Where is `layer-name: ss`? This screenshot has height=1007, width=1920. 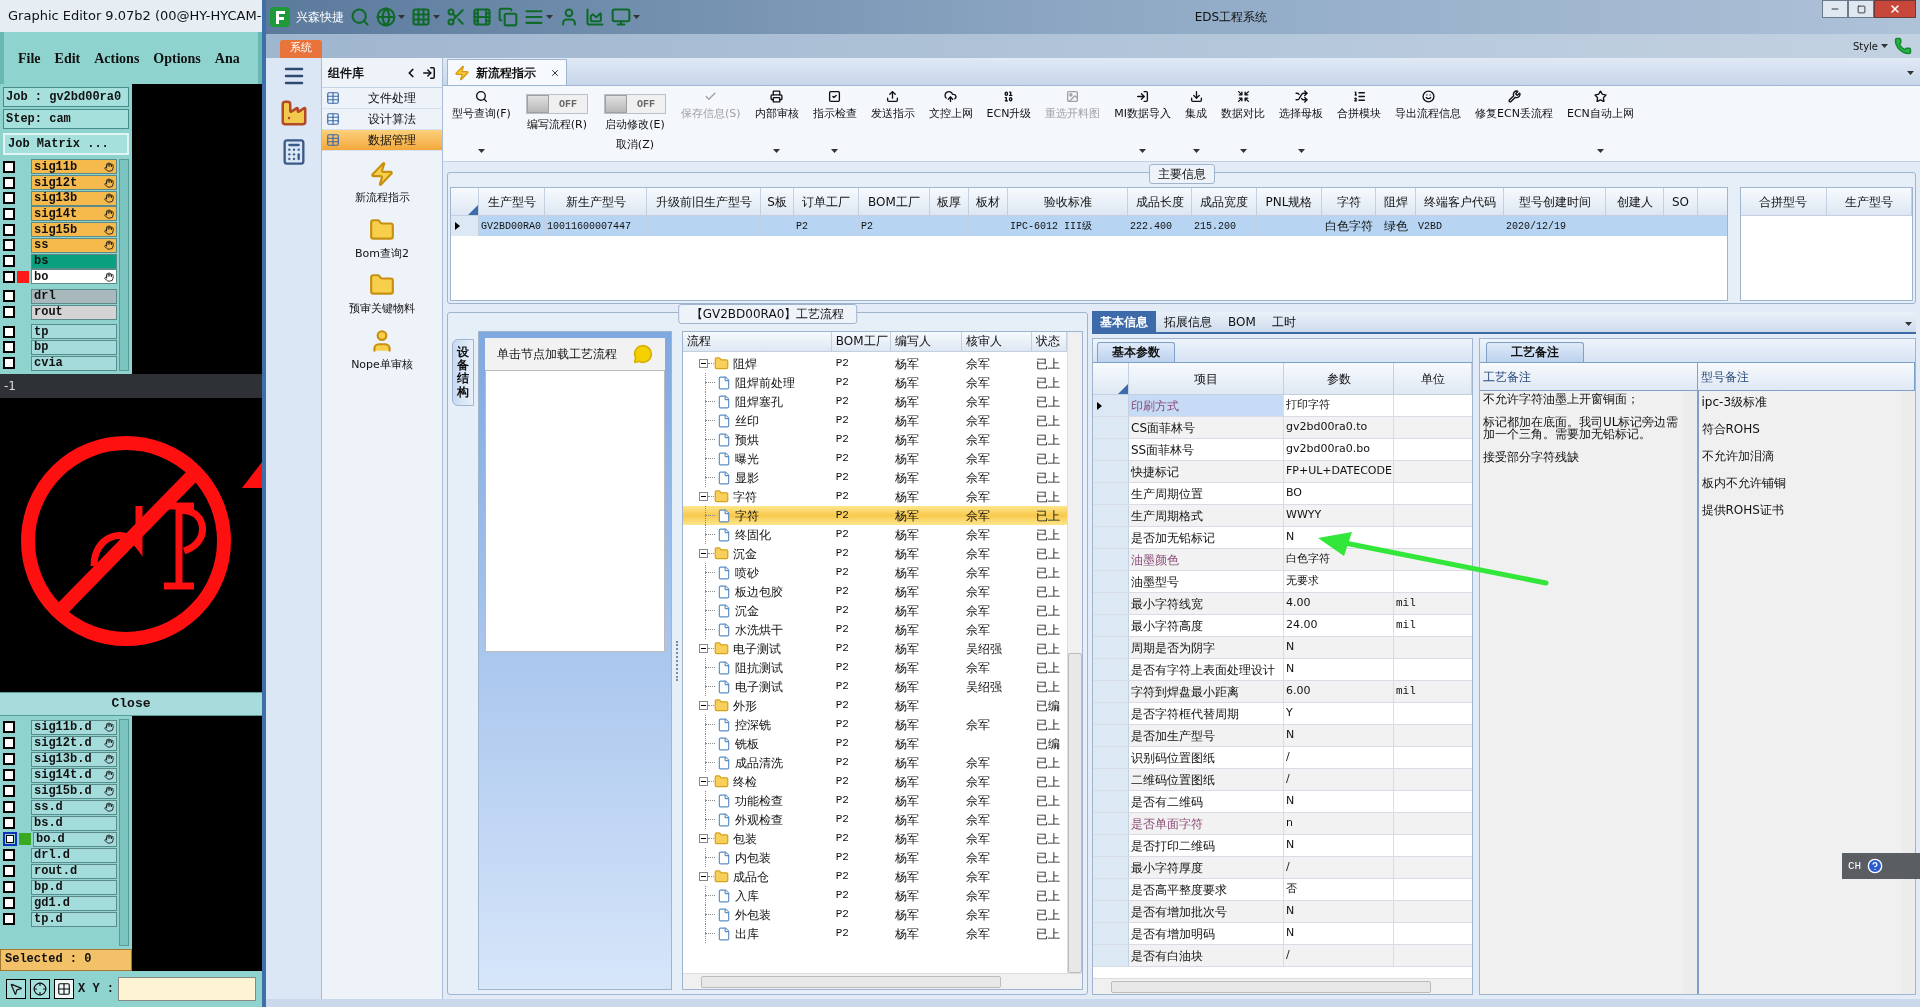 layer-name: ss is located at coordinates (74, 245).